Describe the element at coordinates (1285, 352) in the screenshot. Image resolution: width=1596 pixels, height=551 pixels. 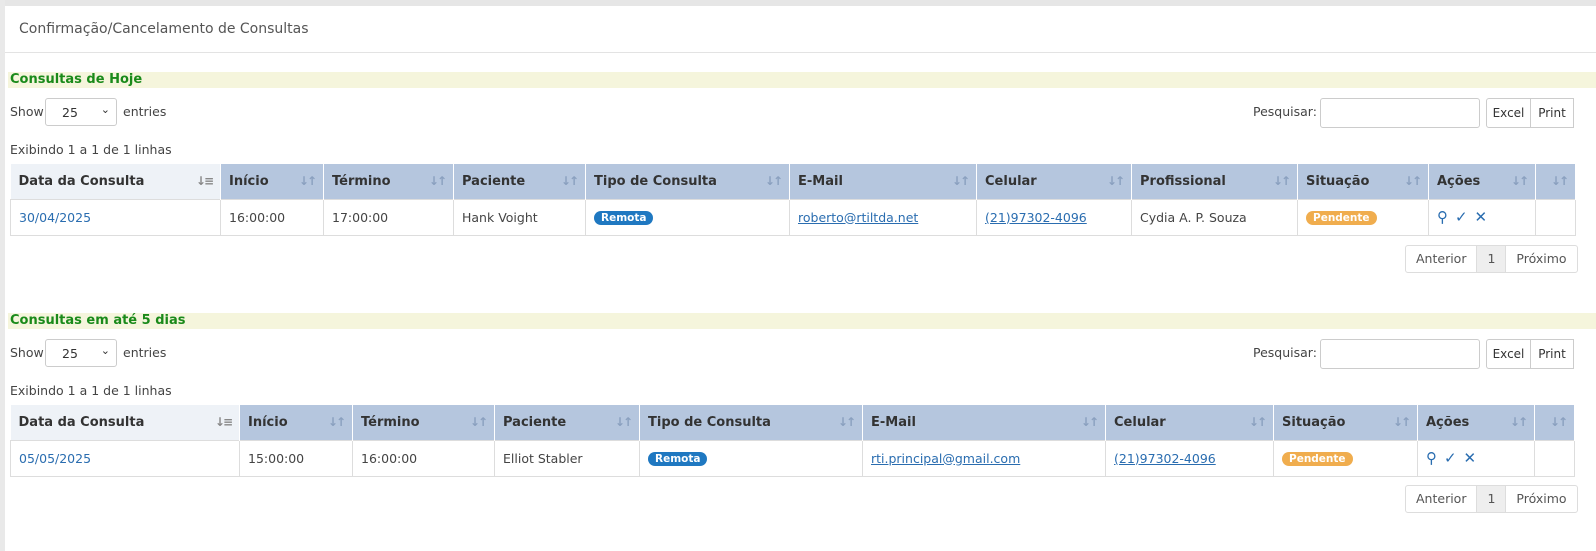
I see `search-label: Pesquisar:` at that location.